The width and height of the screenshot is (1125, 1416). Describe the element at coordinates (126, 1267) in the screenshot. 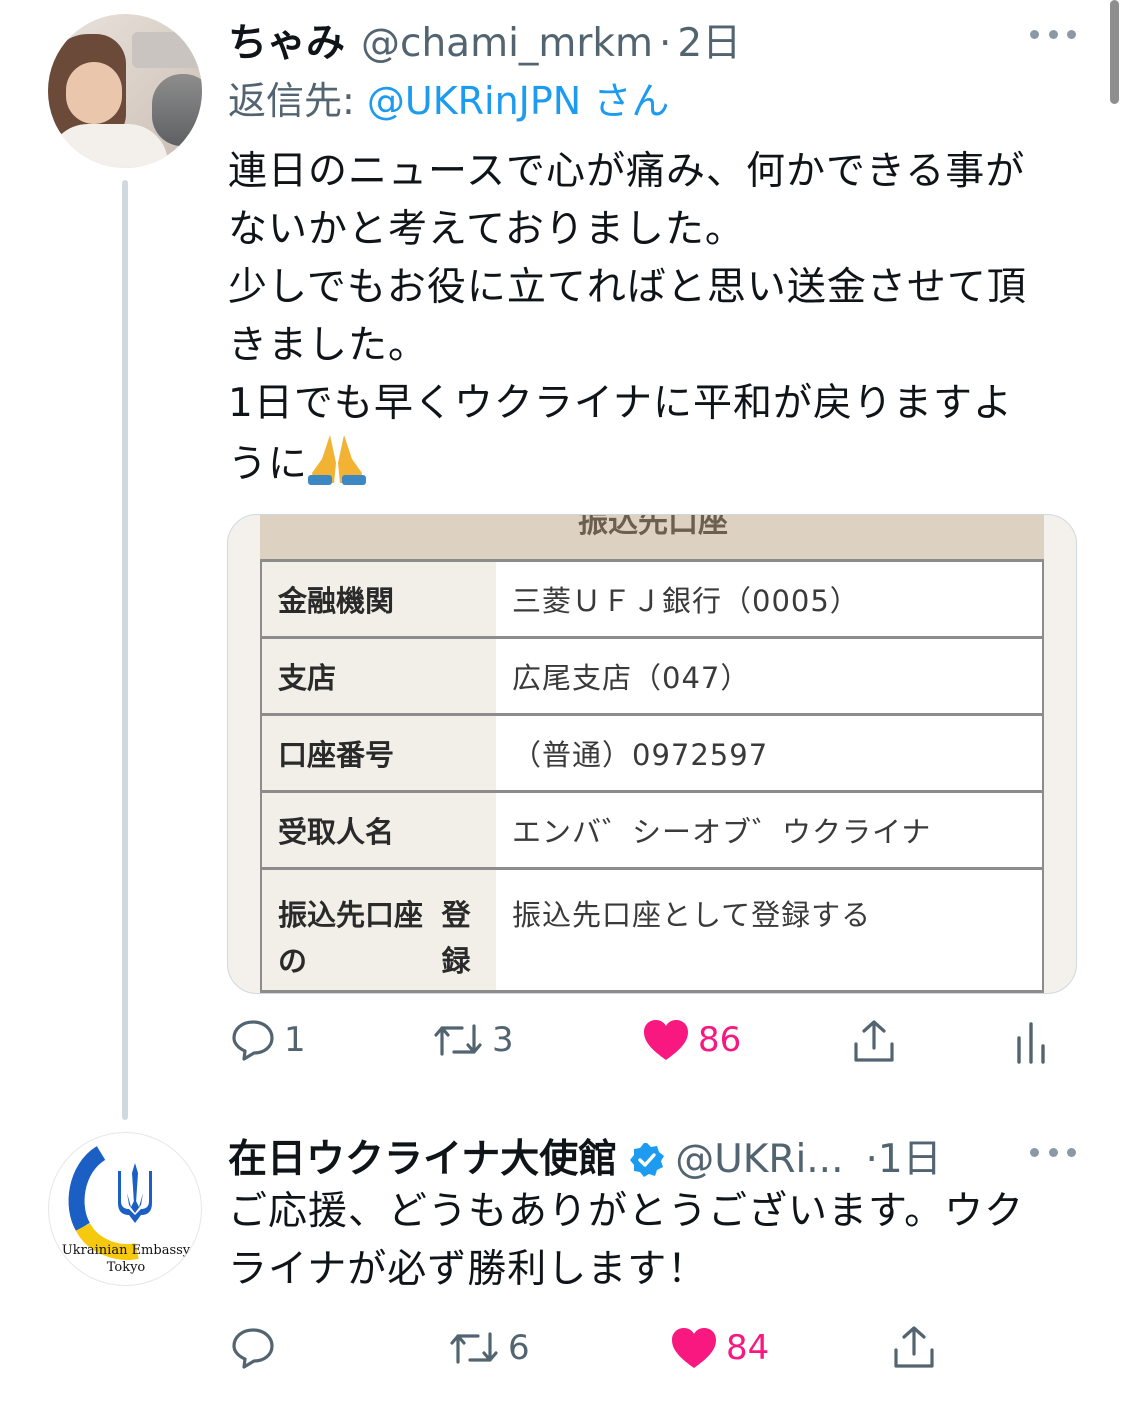

I see `avatar-caption-line2: Tokyo` at that location.